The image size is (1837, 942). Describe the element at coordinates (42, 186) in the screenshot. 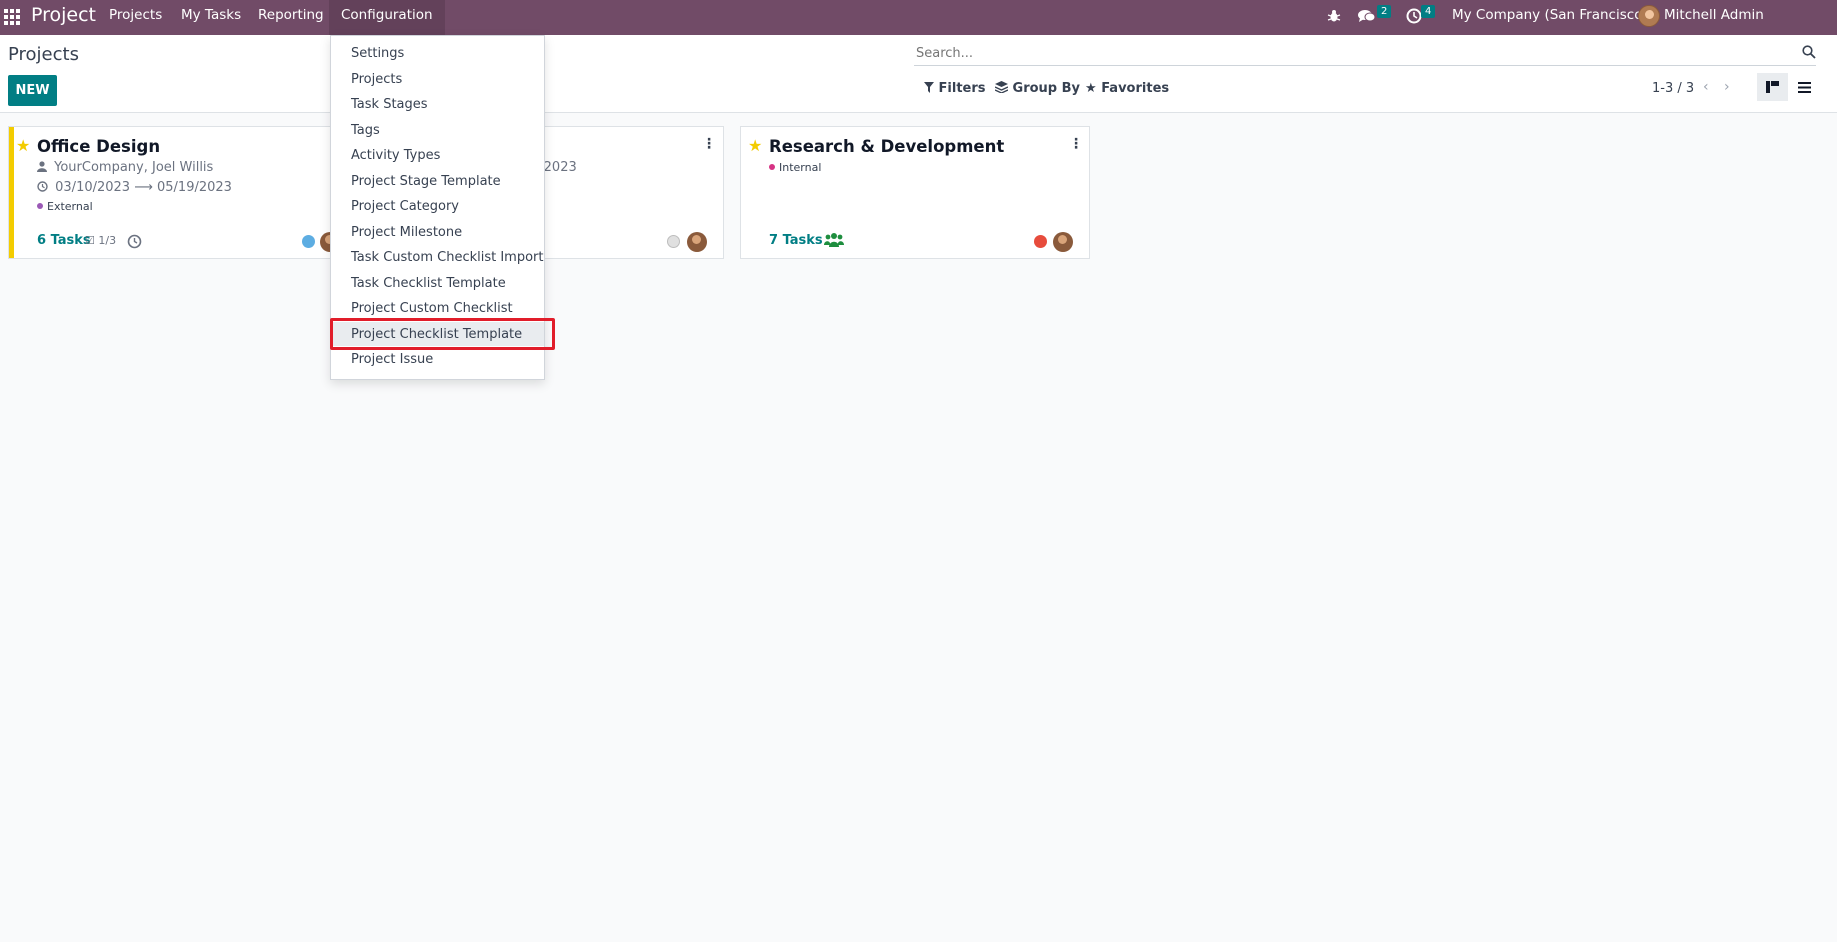

I see `clock-icon` at that location.